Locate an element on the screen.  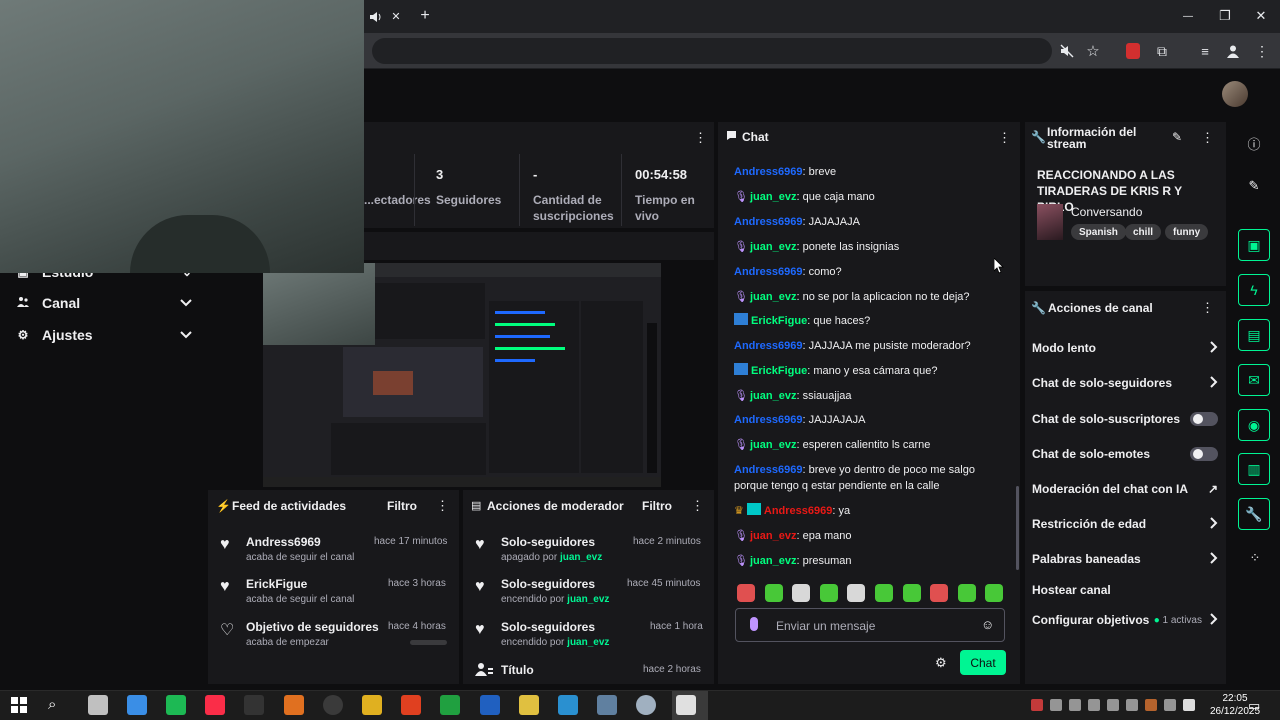
channel-action-item: Restricción de edad is located at coordinates (1125, 524).